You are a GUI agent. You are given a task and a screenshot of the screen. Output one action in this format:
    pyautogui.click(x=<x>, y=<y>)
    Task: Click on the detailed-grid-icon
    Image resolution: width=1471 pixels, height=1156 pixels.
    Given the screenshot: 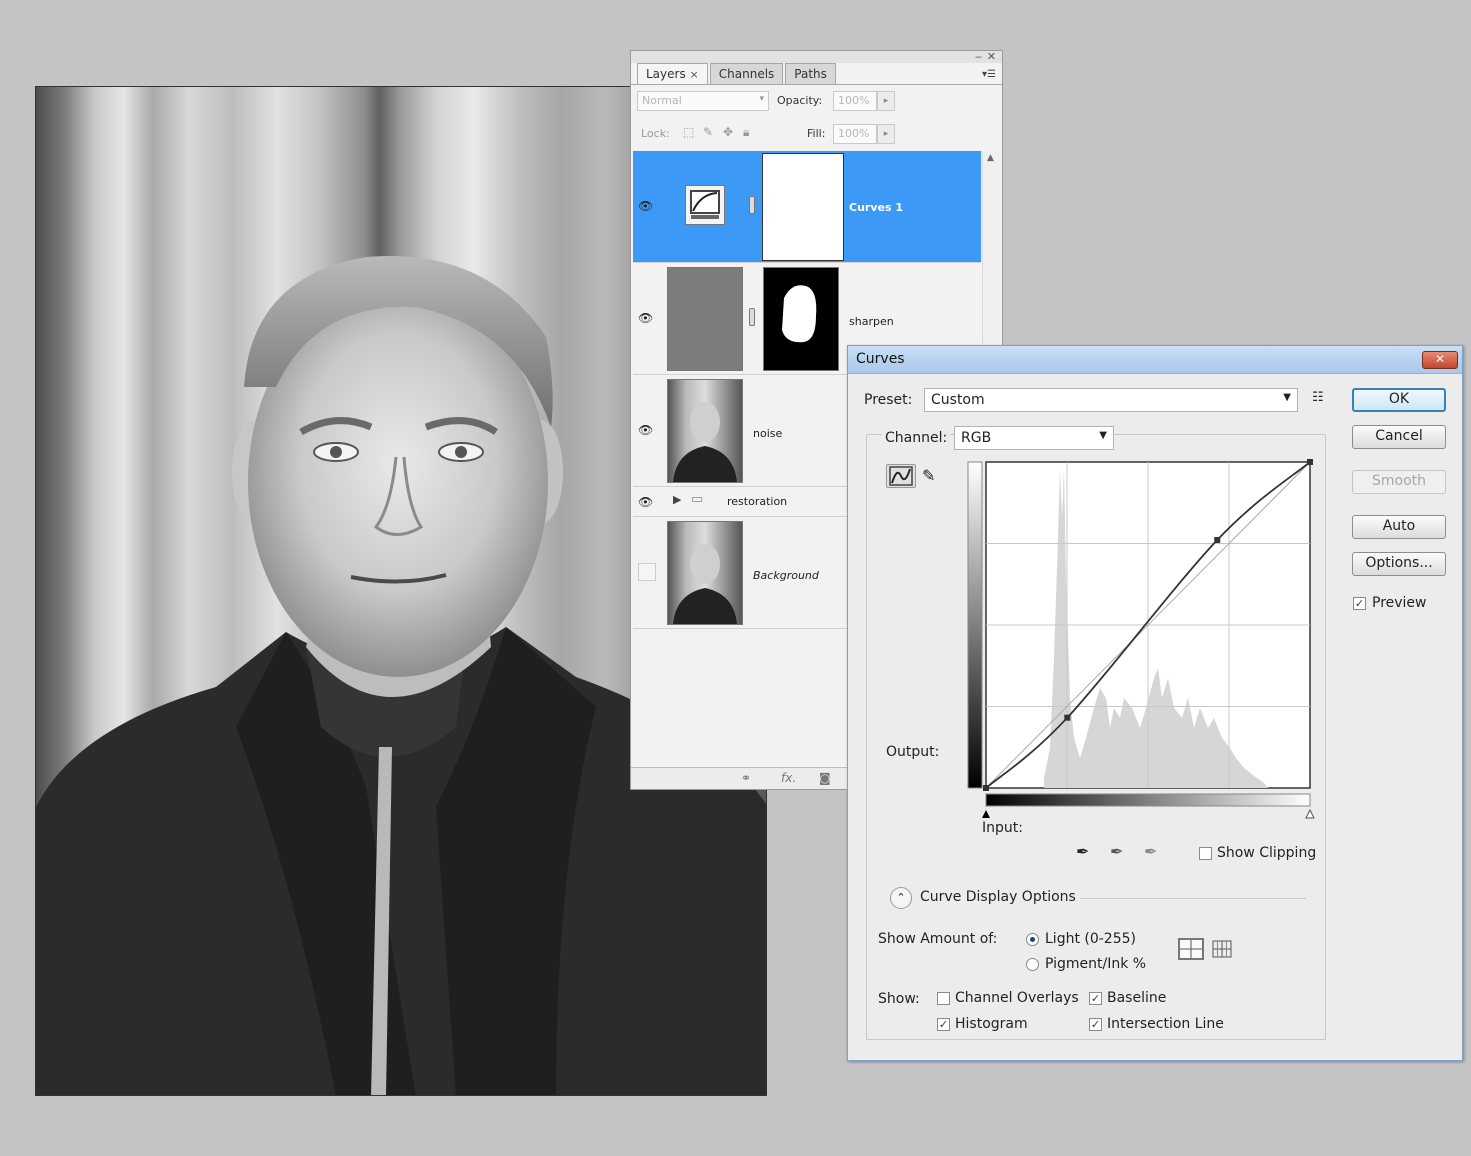 What is the action you would take?
    pyautogui.click(x=1222, y=949)
    